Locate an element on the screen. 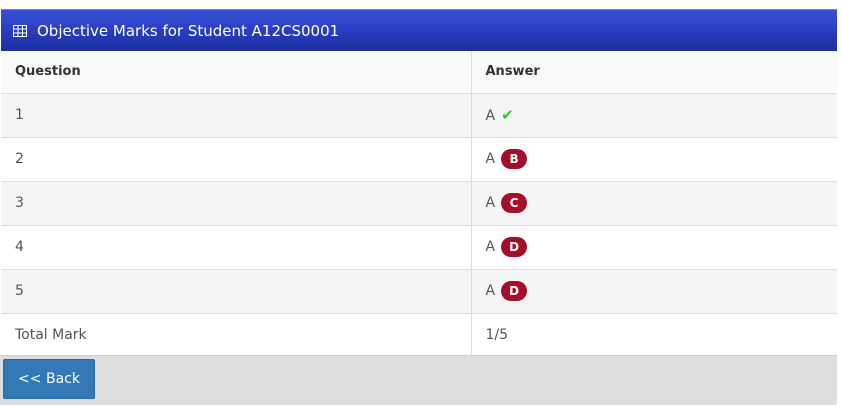 This screenshot has height=407, width=842. correct-check-icon: ✔ is located at coordinates (507, 115).